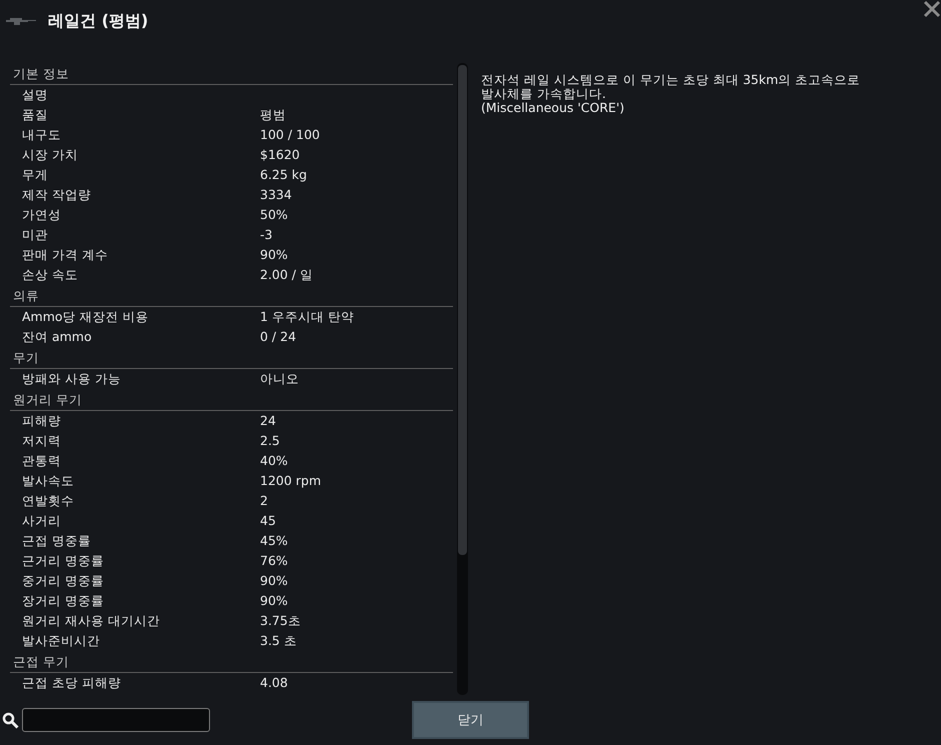  I want to click on scrollbar, so click(462, 379).